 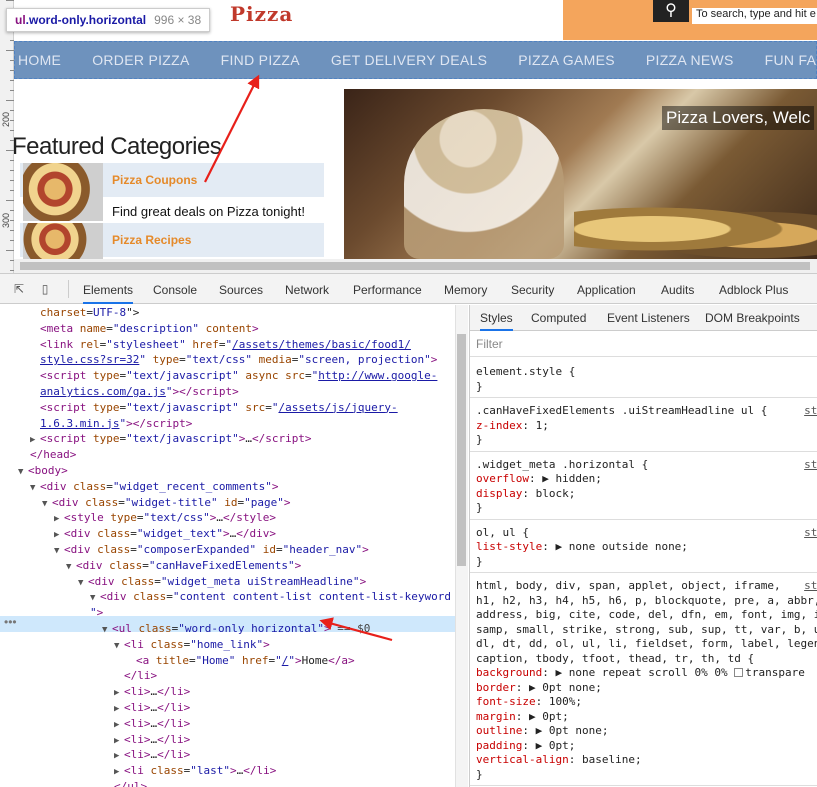 I want to click on search-icon: ⚲, so click(x=671, y=9).